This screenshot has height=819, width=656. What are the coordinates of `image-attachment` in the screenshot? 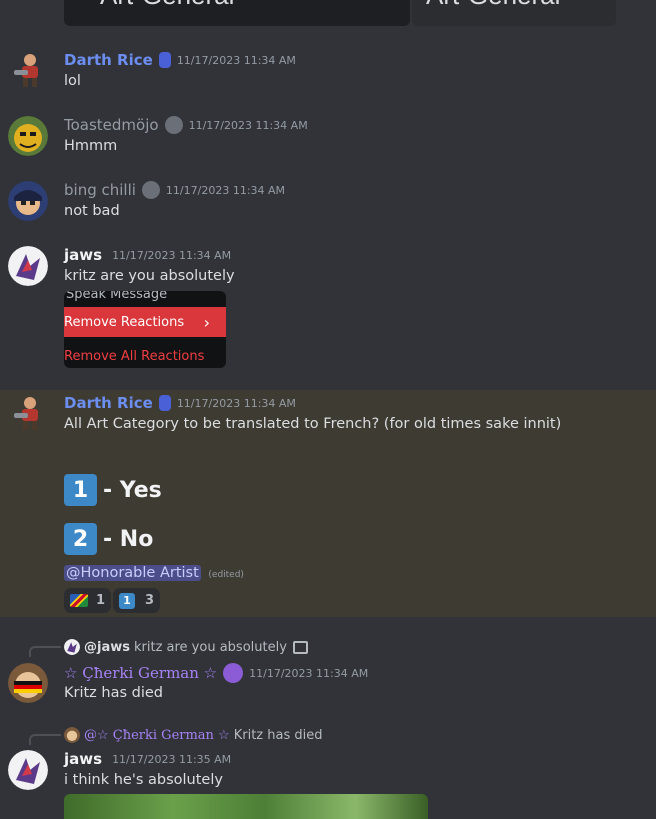 It's located at (246, 806).